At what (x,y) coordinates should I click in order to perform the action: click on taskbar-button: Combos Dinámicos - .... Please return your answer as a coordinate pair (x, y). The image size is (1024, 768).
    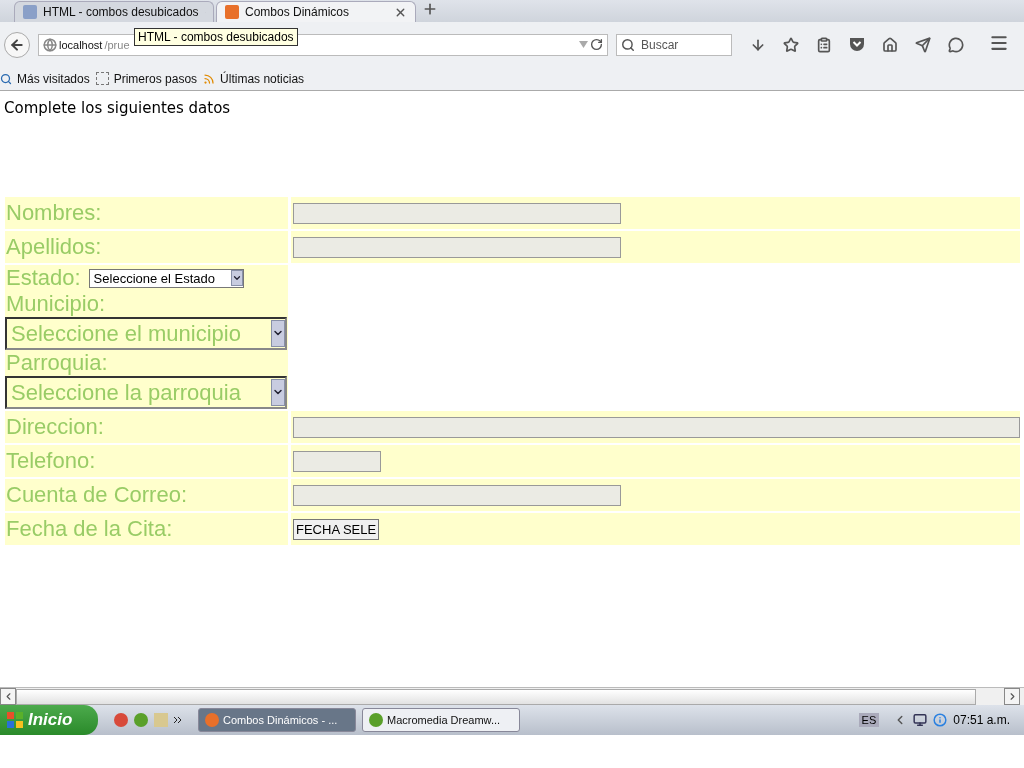
    Looking at the image, I should click on (277, 720).